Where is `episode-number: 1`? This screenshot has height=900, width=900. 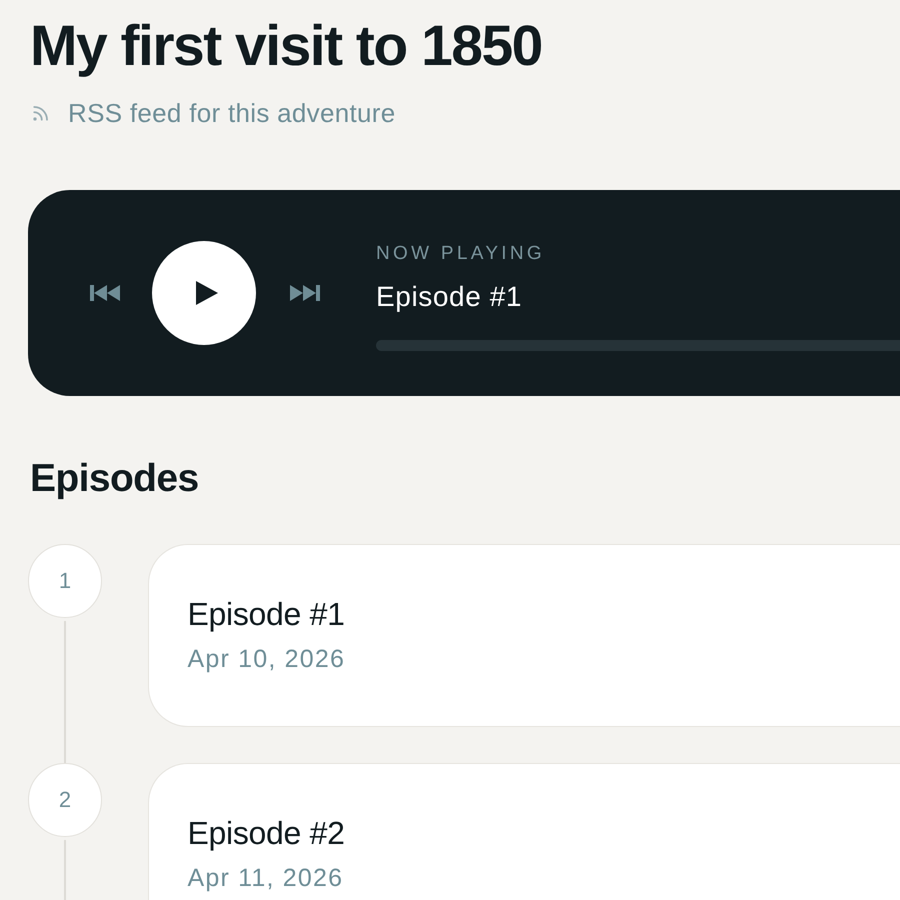
episode-number: 1 is located at coordinates (65, 581).